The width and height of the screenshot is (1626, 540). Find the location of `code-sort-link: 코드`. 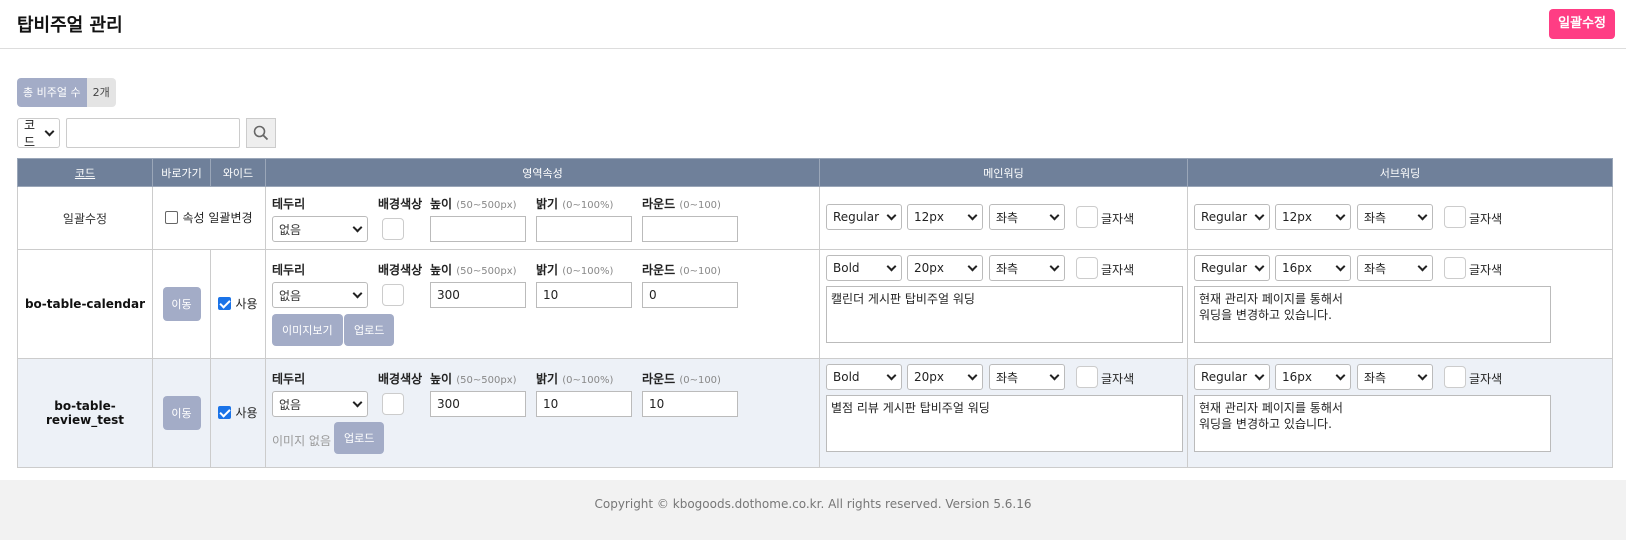

code-sort-link: 코드 is located at coordinates (85, 173).